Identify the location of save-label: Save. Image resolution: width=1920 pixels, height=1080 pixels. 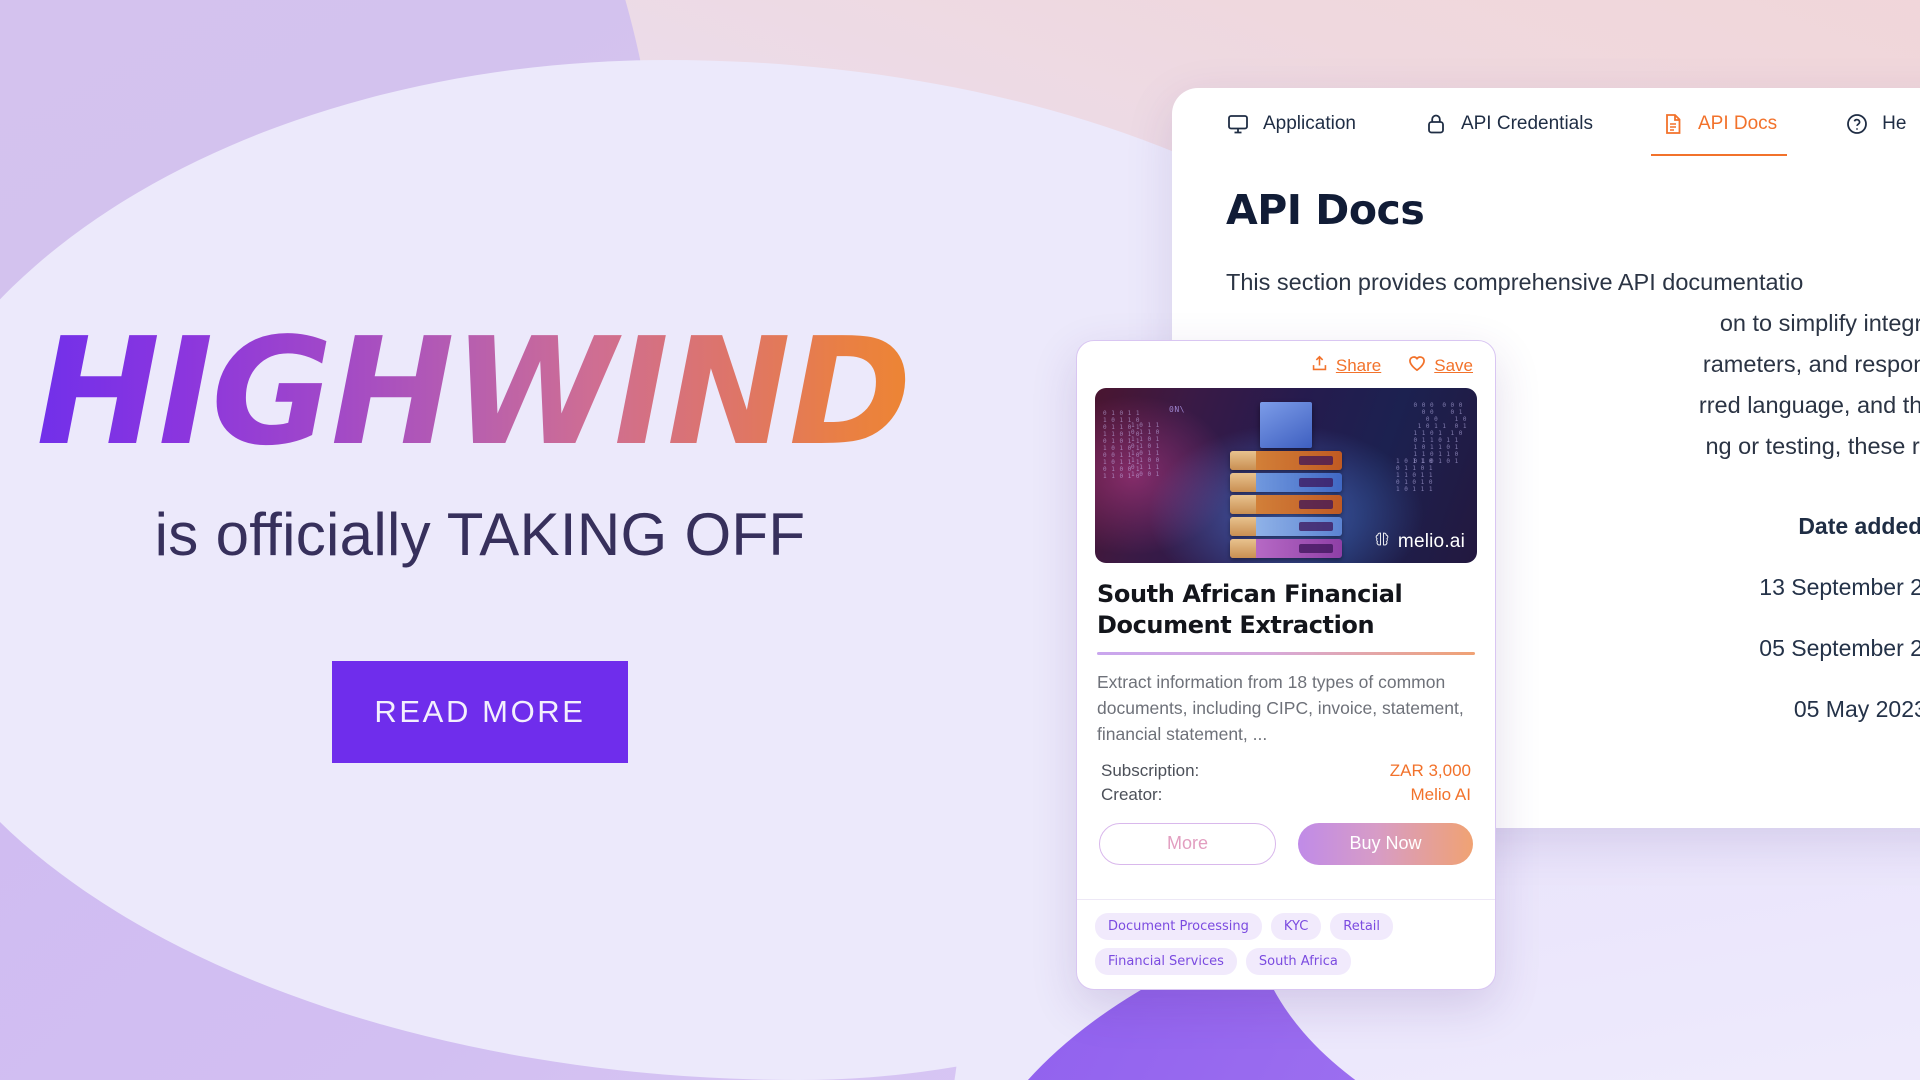
(1453, 365).